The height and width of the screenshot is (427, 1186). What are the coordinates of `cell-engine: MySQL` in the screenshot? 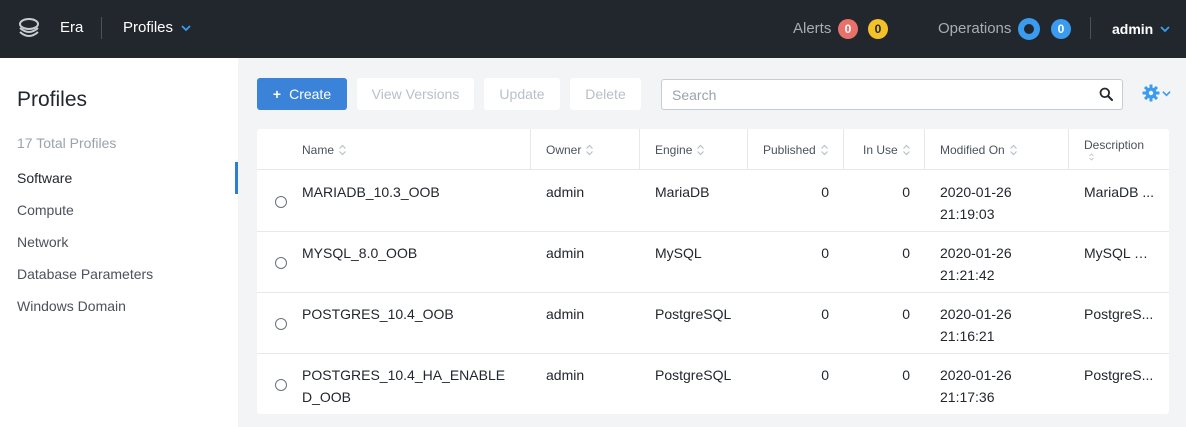 It's located at (678, 253).